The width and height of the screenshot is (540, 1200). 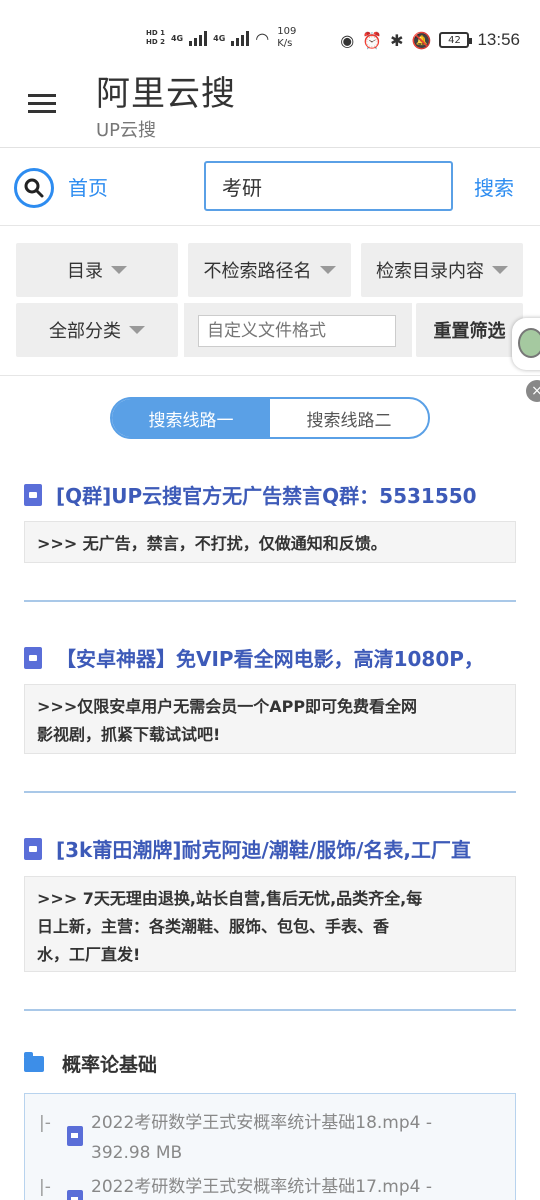 What do you see at coordinates (177, 38) in the screenshot?
I see `network-label-1: 4G` at bounding box center [177, 38].